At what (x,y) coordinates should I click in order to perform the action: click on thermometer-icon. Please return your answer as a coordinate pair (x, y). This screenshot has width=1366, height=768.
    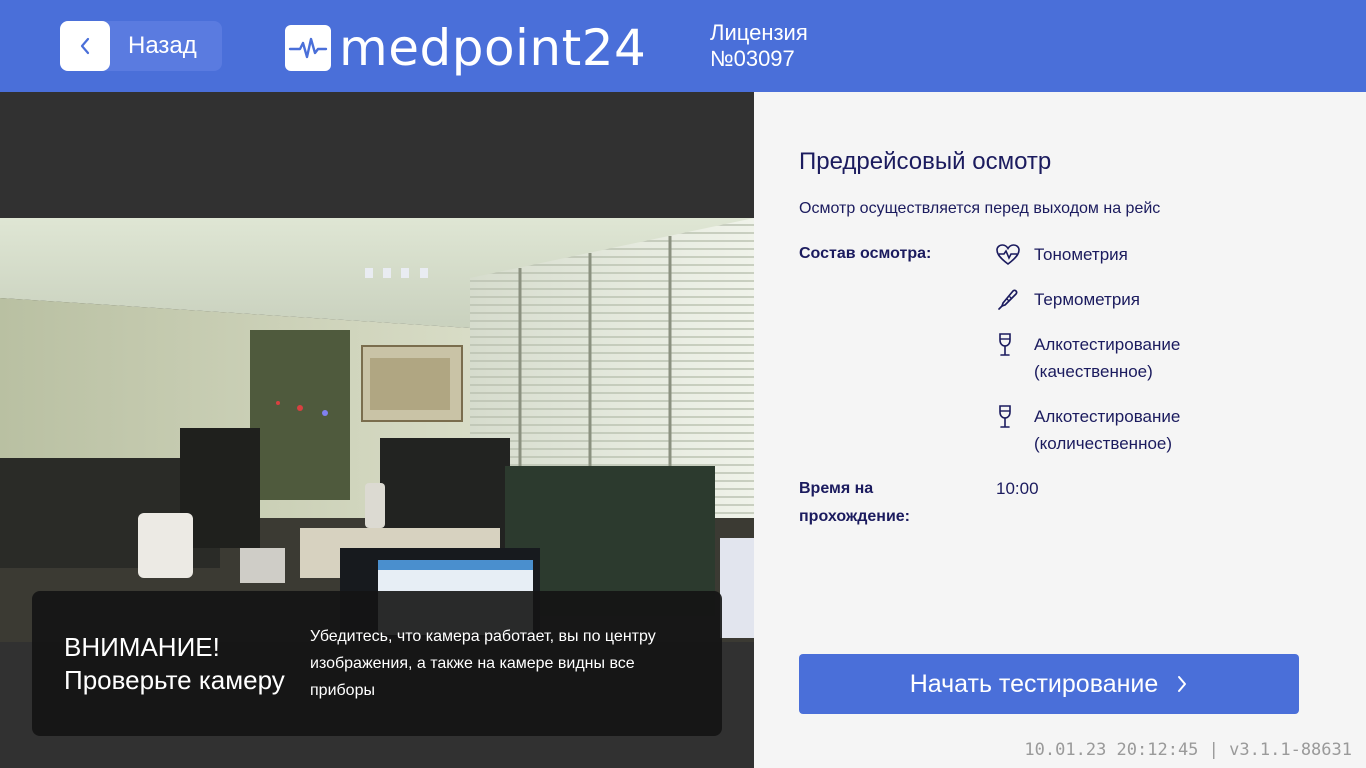
    Looking at the image, I should click on (1010, 299).